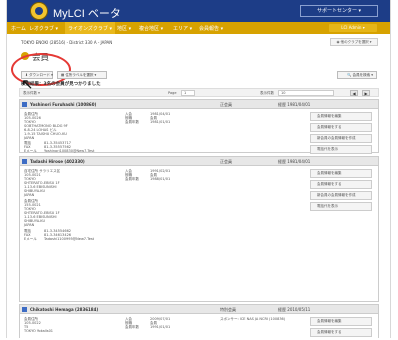  What do you see at coordinates (87, 13) in the screenshot?
I see `brand-title: MyLCI ベータ` at bounding box center [87, 13].